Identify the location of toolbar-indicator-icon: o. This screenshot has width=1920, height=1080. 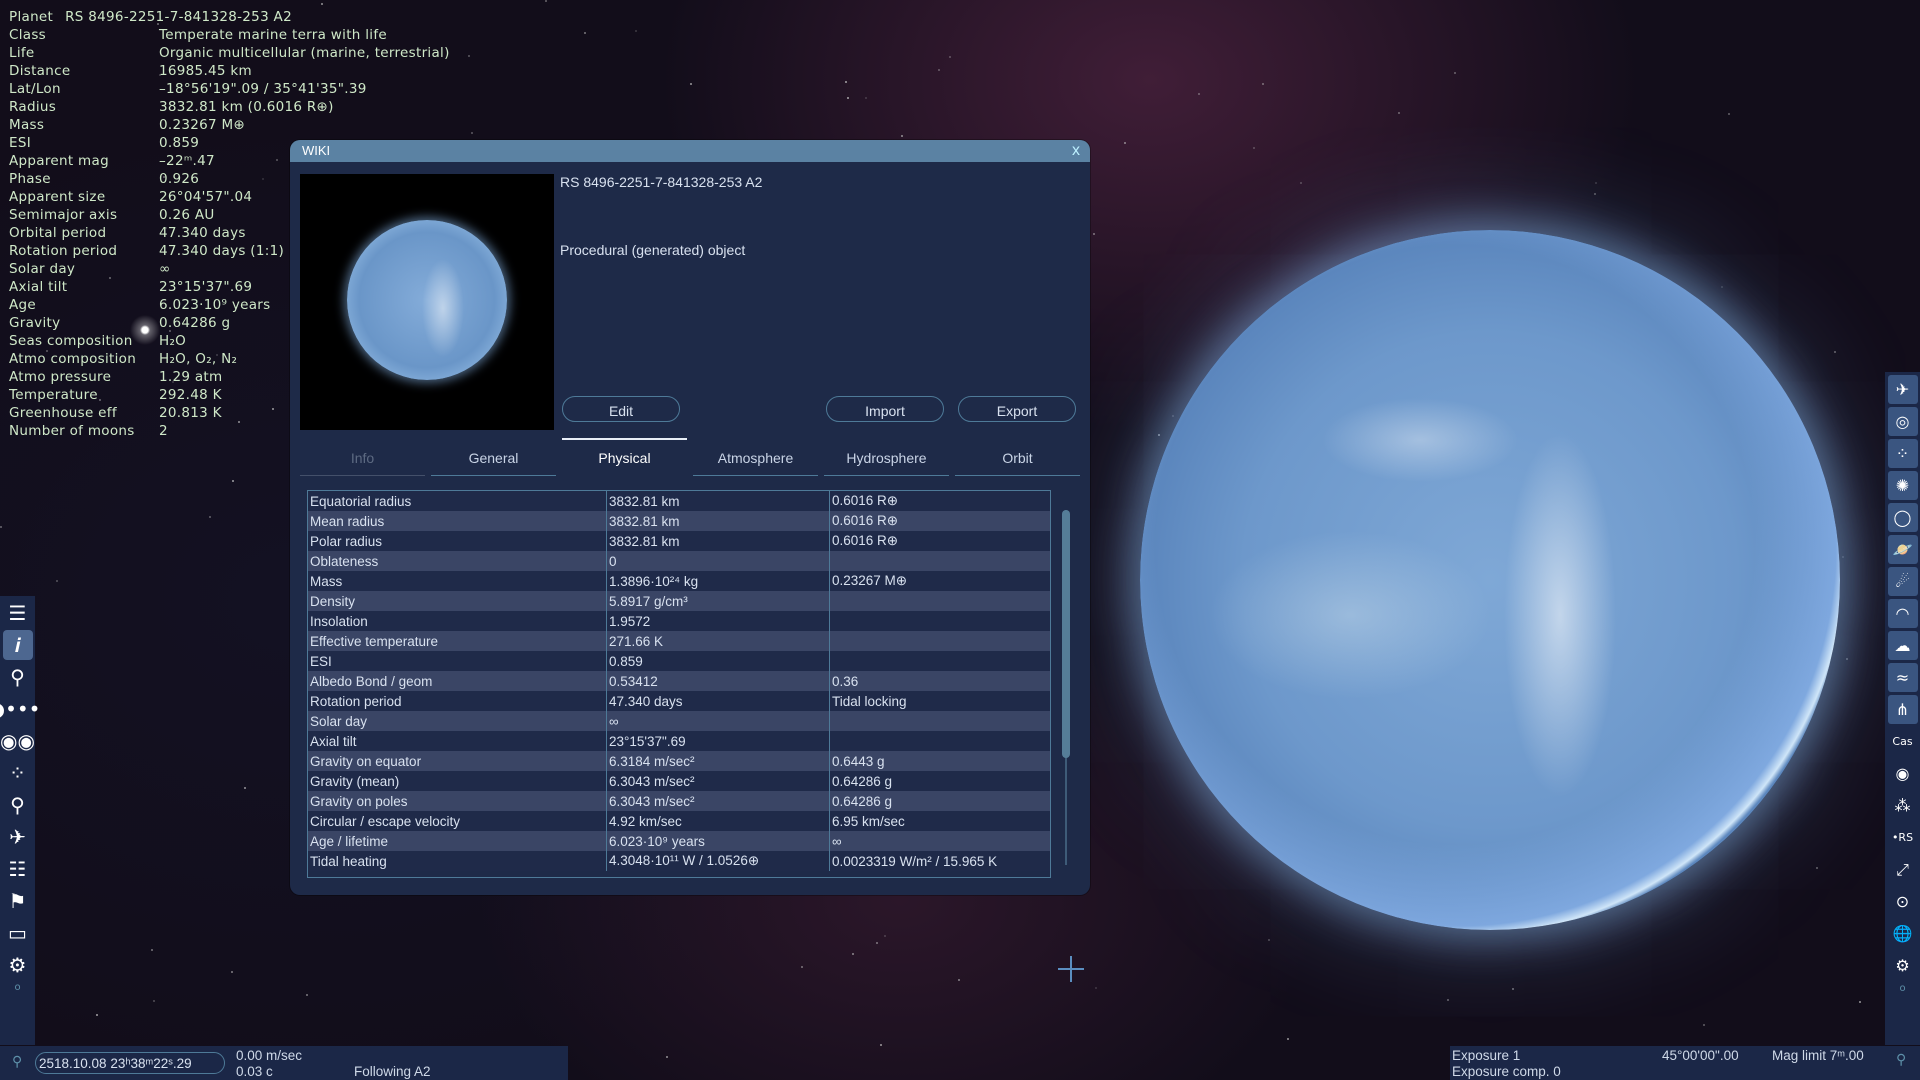
(1902, 988).